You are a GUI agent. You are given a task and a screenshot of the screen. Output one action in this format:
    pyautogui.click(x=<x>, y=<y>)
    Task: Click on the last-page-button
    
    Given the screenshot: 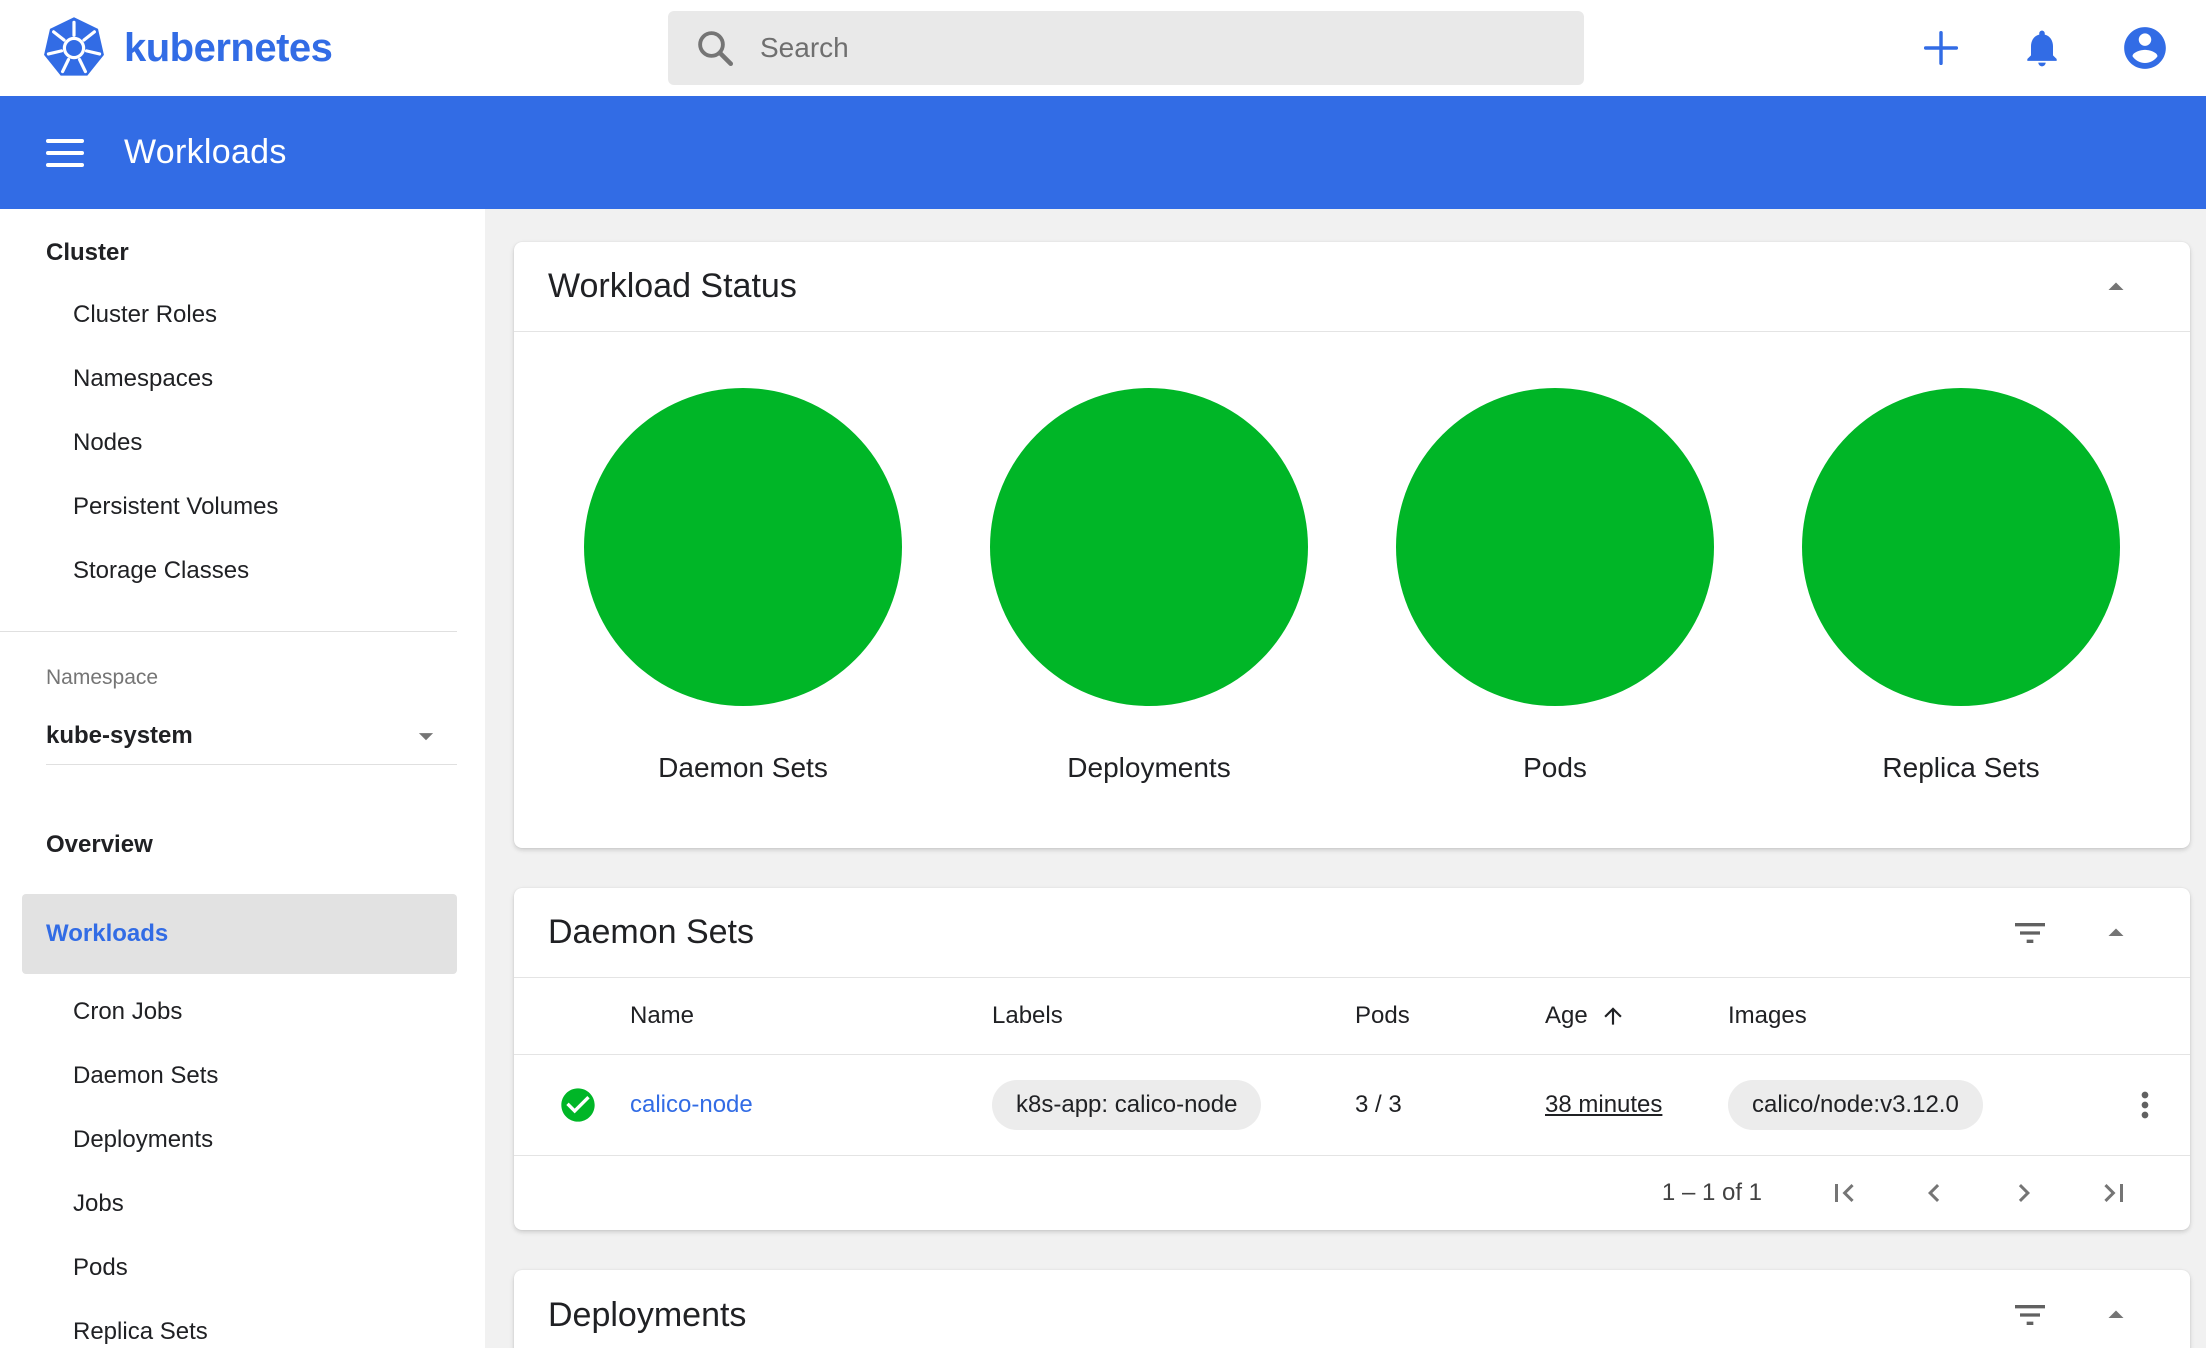 What is the action you would take?
    pyautogui.click(x=2114, y=1193)
    